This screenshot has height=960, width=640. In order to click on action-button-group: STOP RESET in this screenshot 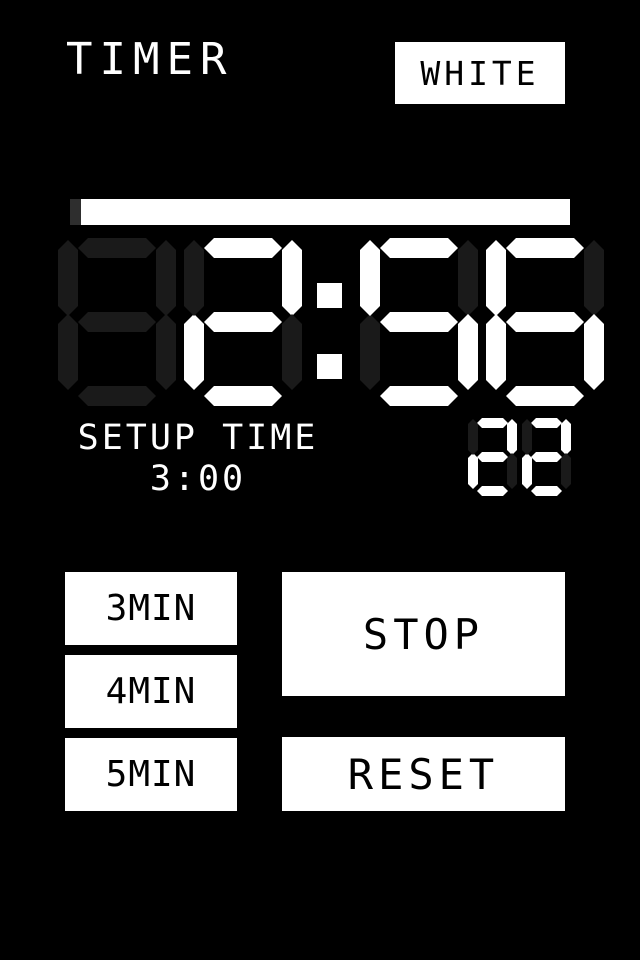, I will do `click(423, 691)`.